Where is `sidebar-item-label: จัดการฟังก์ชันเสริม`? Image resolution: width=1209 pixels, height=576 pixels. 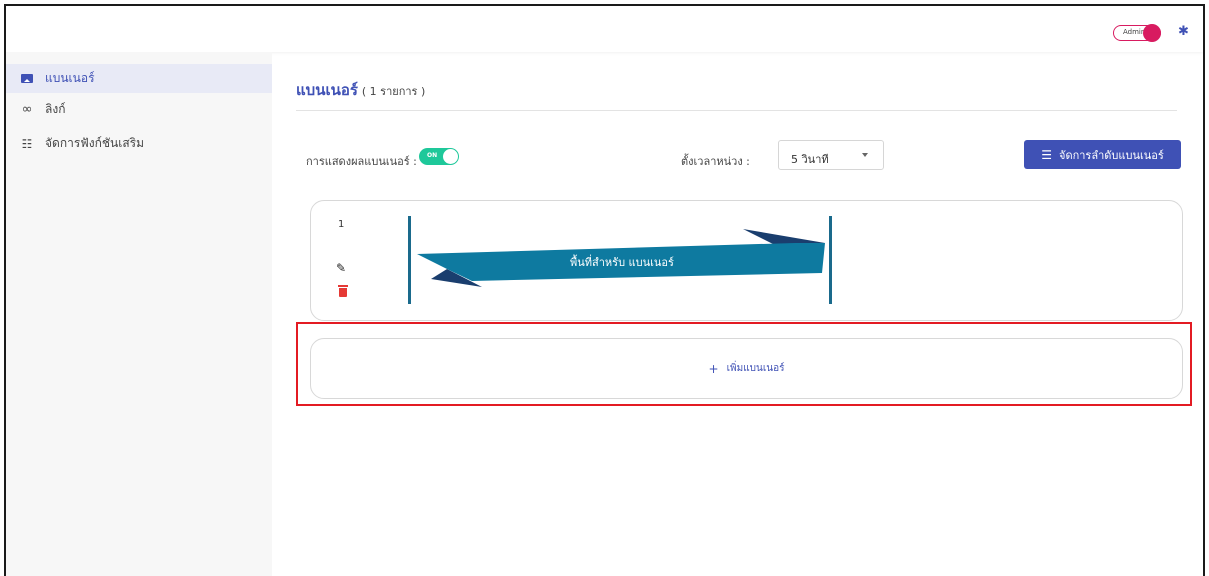
sidebar-item-label: จัดการฟังก์ชันเสริม is located at coordinates (95, 143).